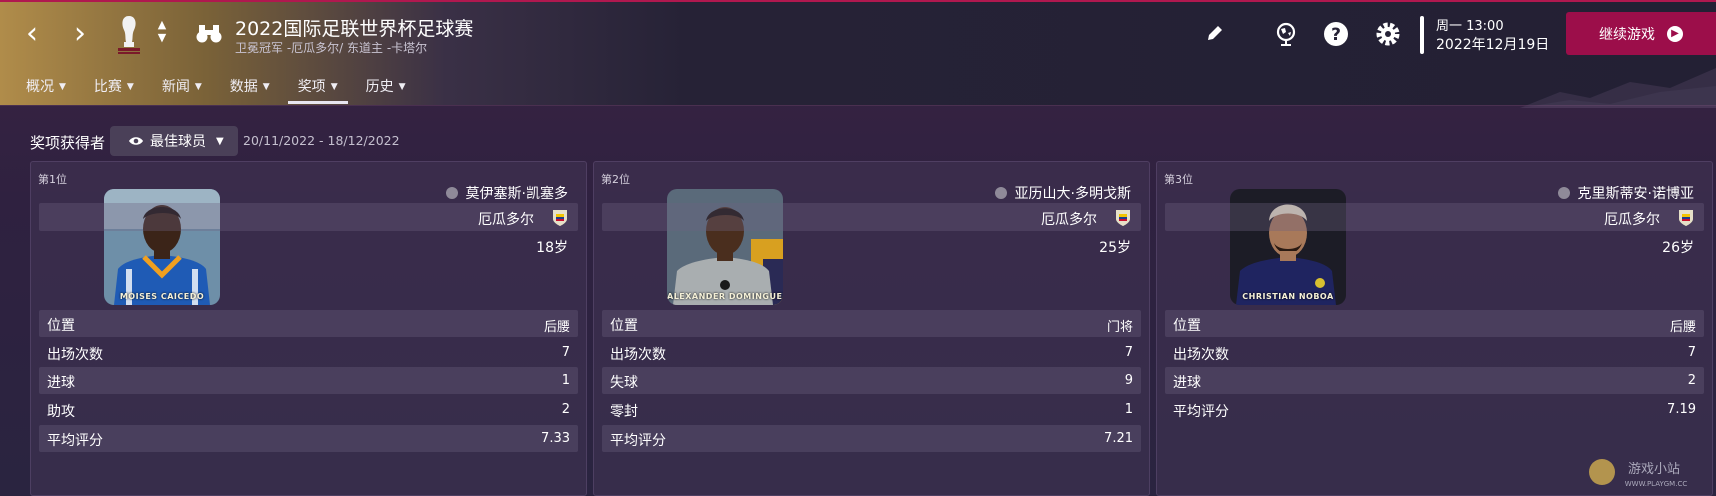  I want to click on stat-row: 平均评分 7.33, so click(308, 438).